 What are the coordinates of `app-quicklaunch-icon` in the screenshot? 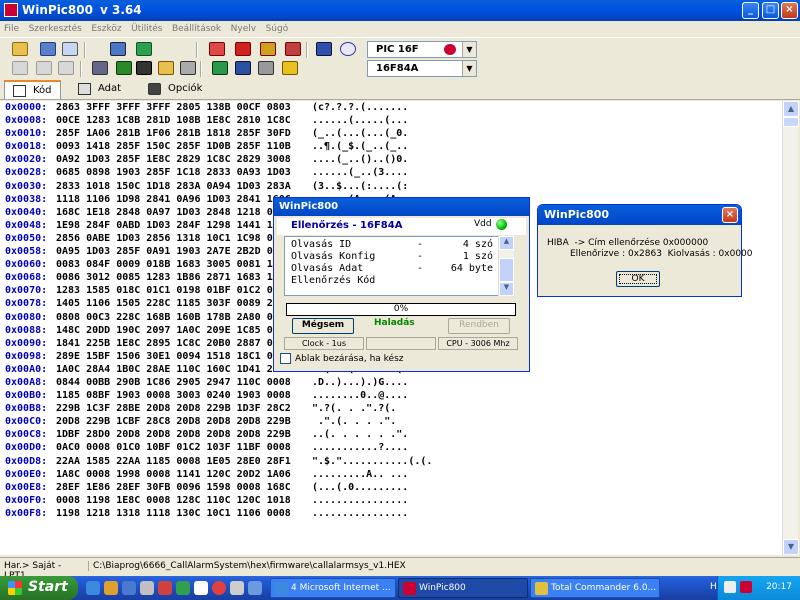 It's located at (147, 588).